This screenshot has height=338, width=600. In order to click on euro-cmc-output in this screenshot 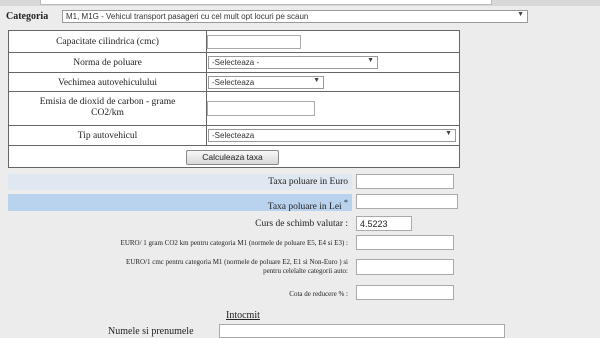, I will do `click(405, 267)`.